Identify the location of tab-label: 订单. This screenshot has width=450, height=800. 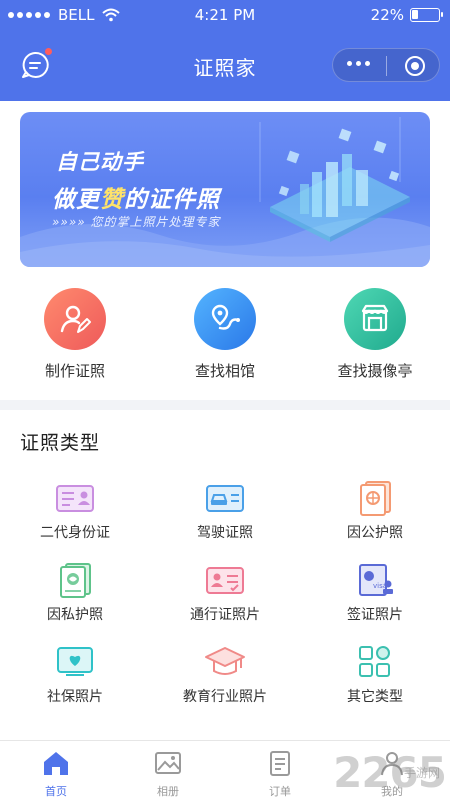
(280, 791).